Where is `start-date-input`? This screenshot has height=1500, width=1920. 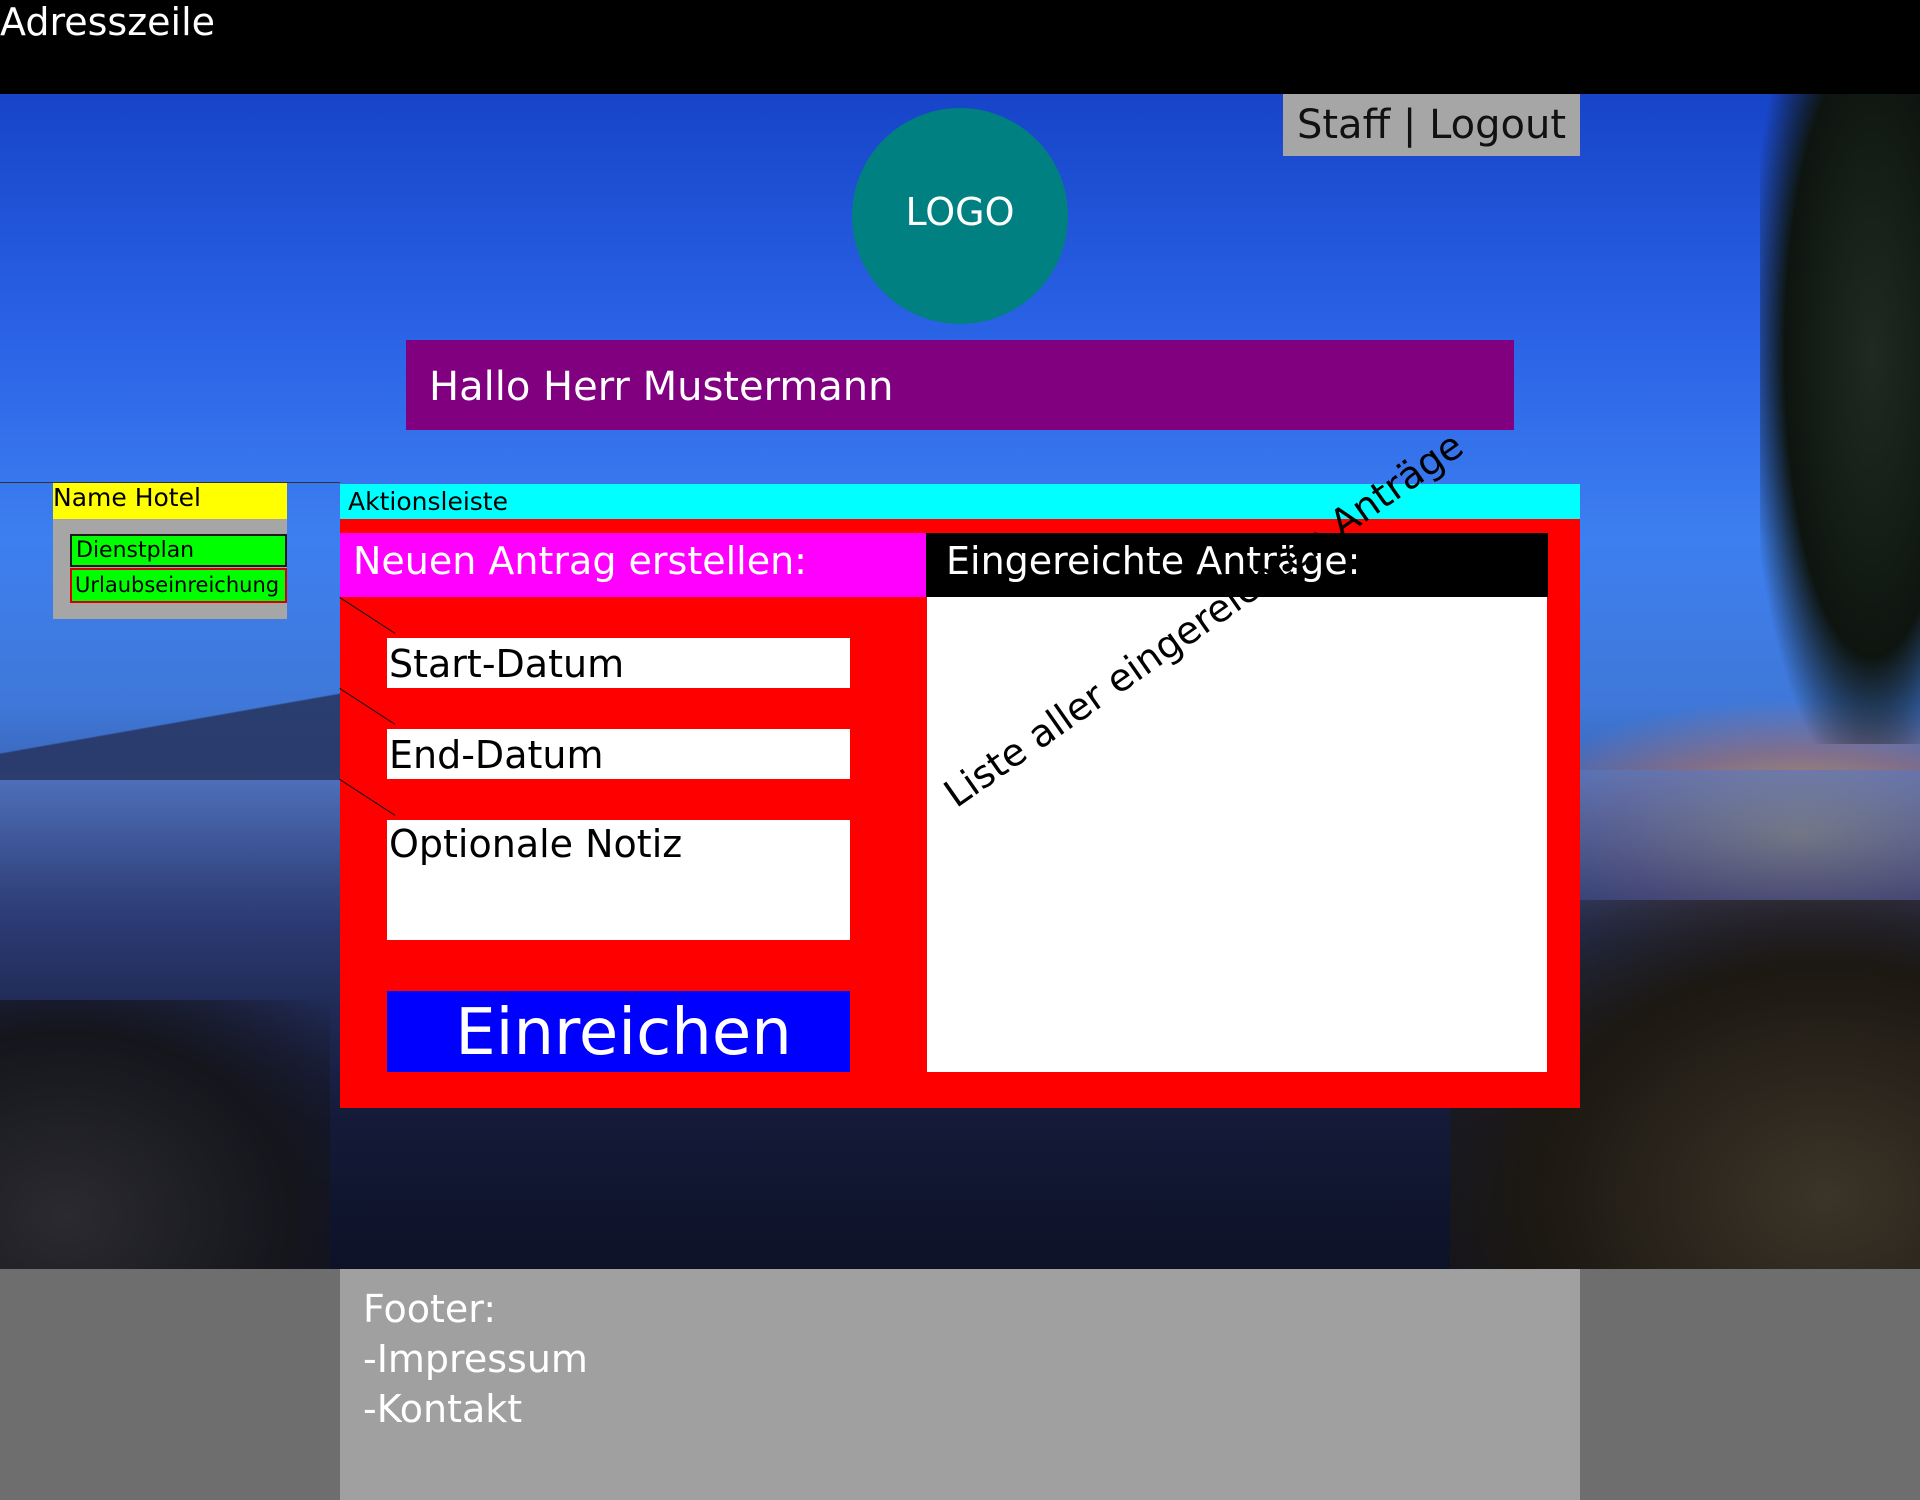 start-date-input is located at coordinates (618, 663).